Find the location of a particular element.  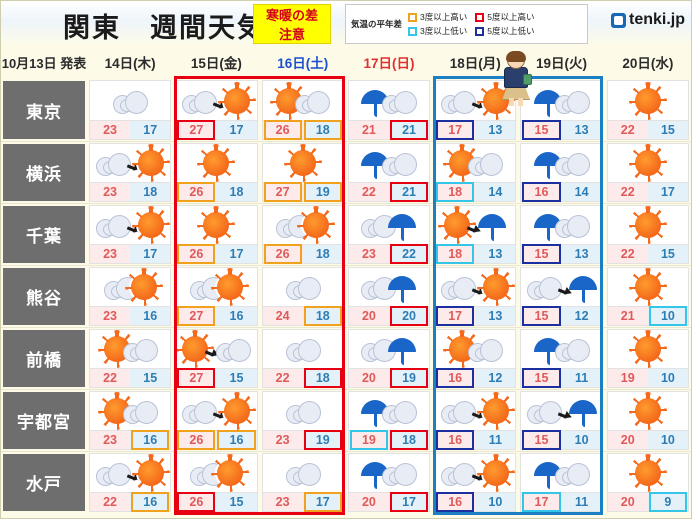

city-label: 東京 is located at coordinates (44, 110).